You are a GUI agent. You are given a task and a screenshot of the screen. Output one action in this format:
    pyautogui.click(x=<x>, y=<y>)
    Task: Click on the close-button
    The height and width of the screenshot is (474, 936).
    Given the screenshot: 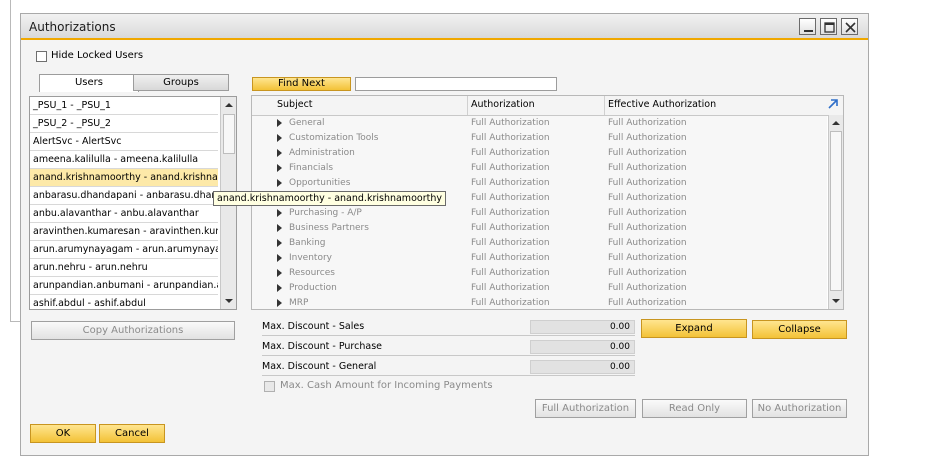 What is the action you would take?
    pyautogui.click(x=849, y=26)
    